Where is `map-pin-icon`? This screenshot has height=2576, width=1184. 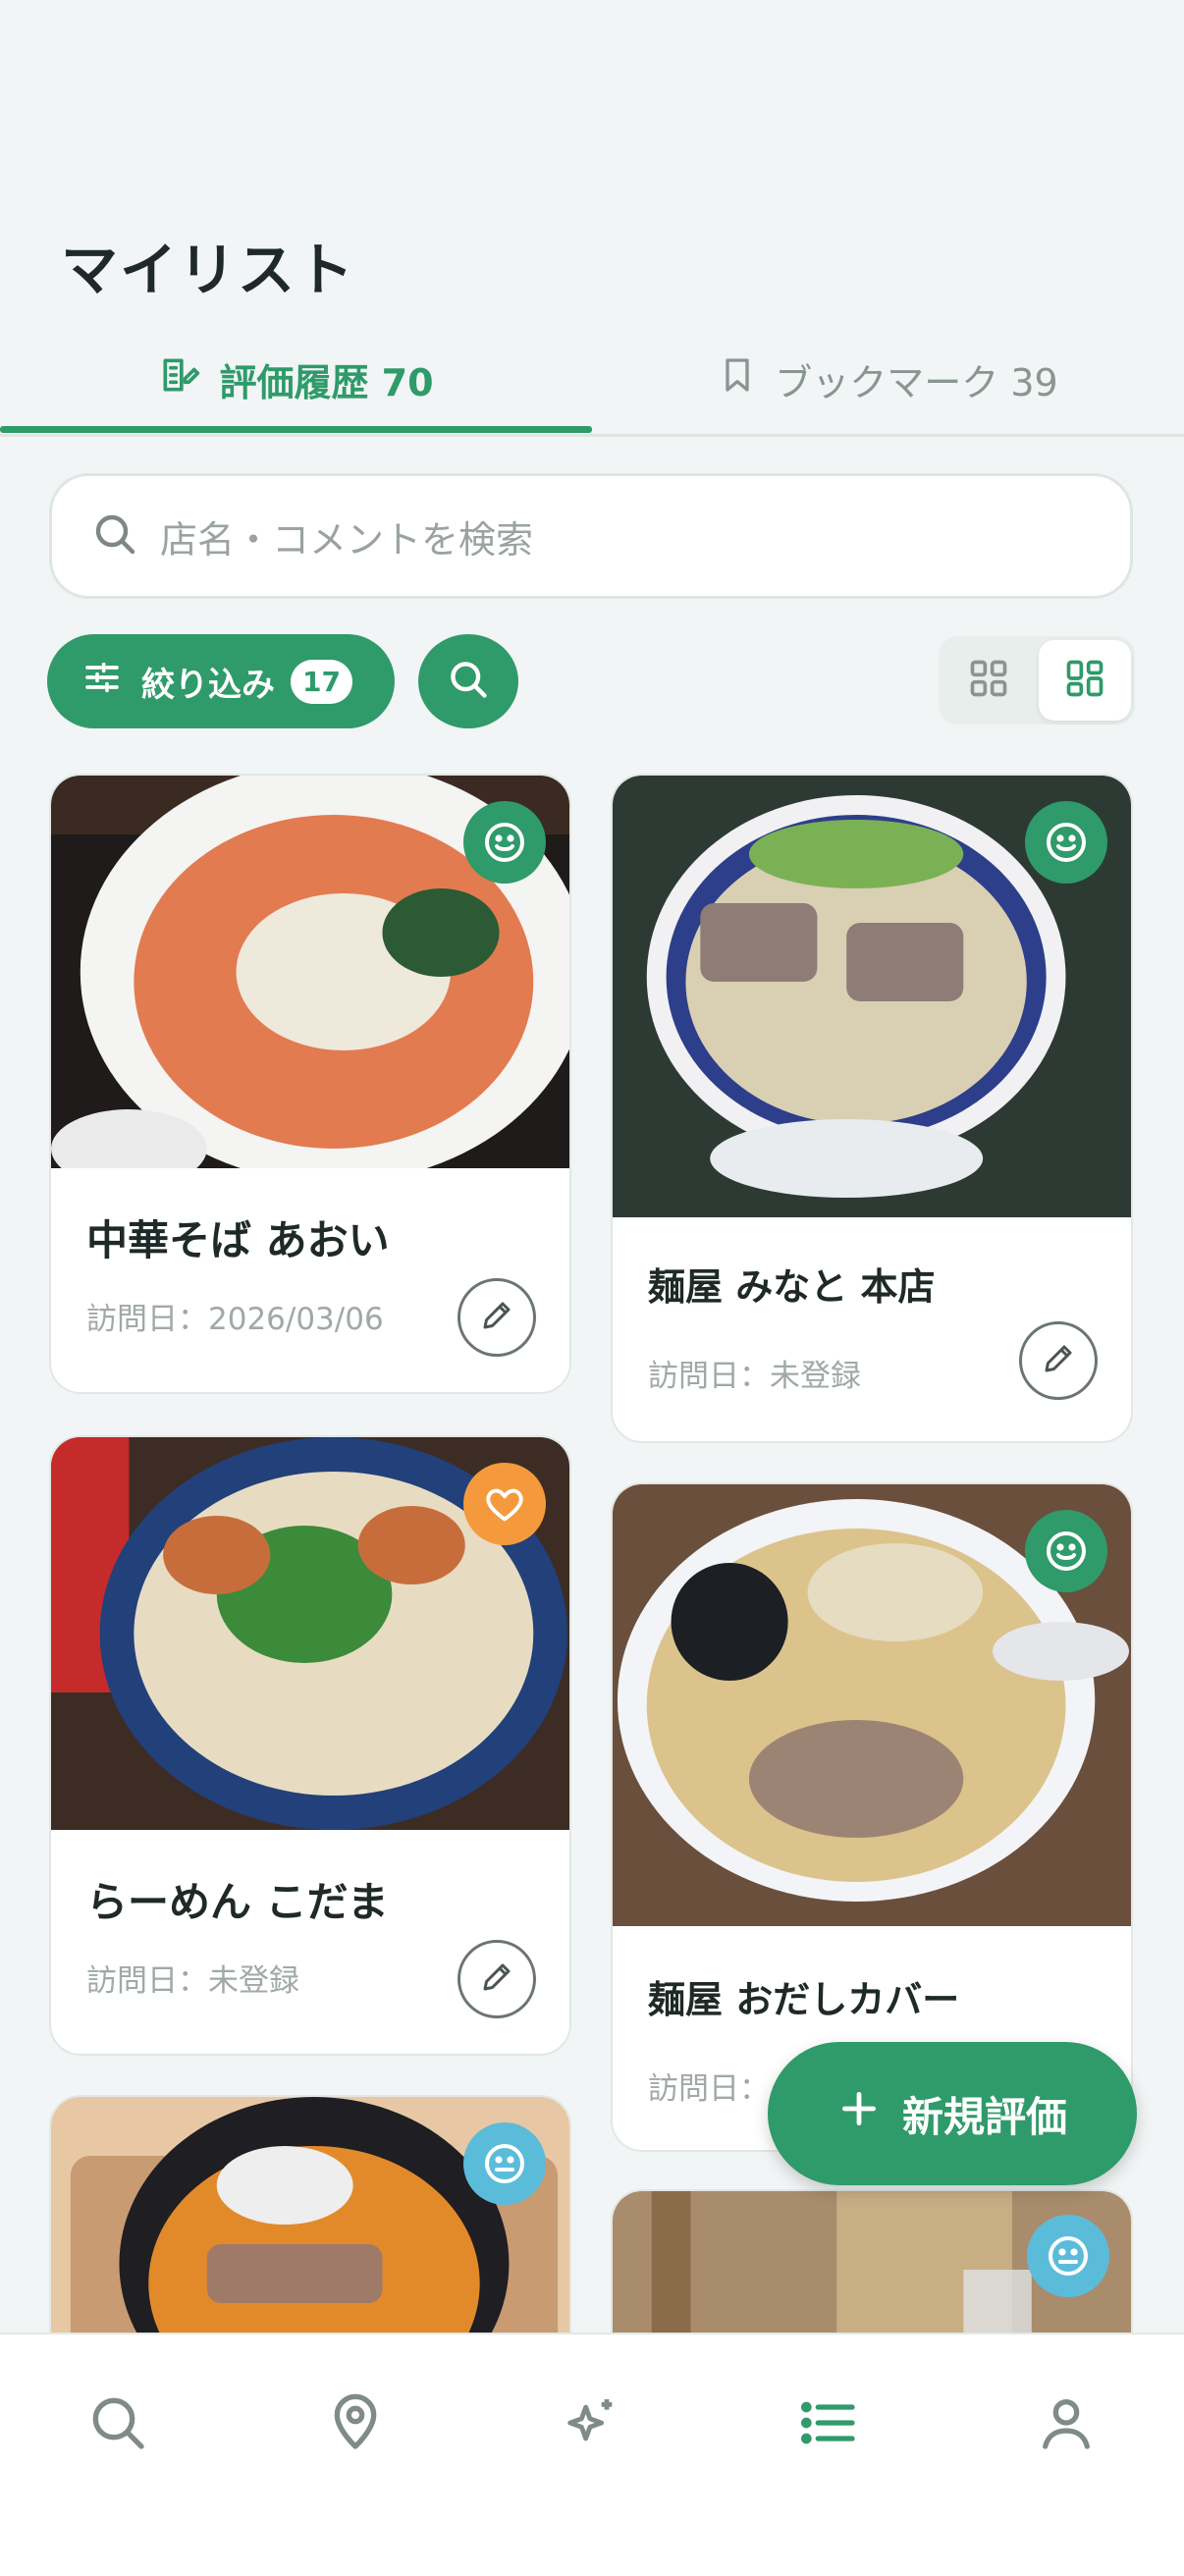
map-pin-icon is located at coordinates (355, 2424).